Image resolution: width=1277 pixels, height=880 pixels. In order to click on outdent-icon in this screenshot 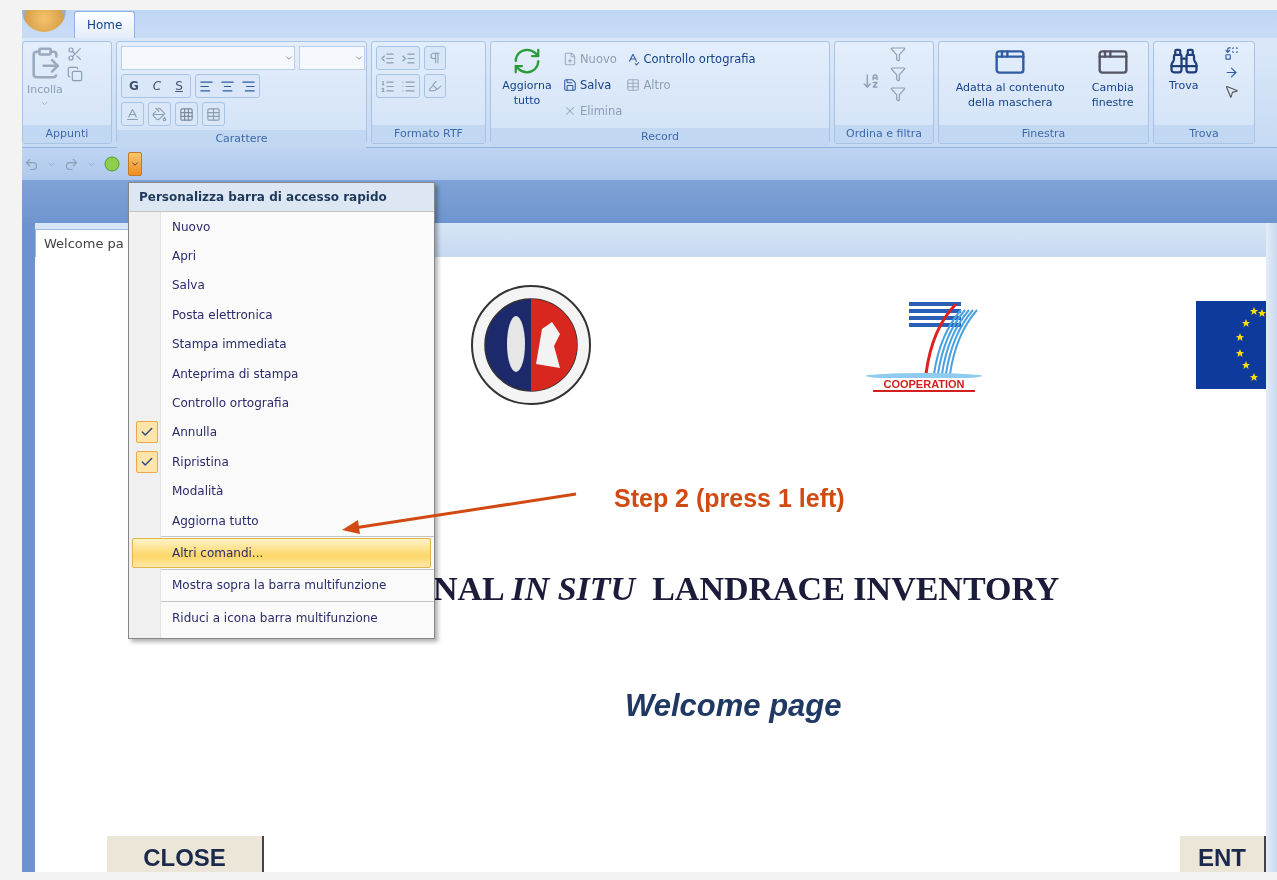, I will do `click(387, 58)`.